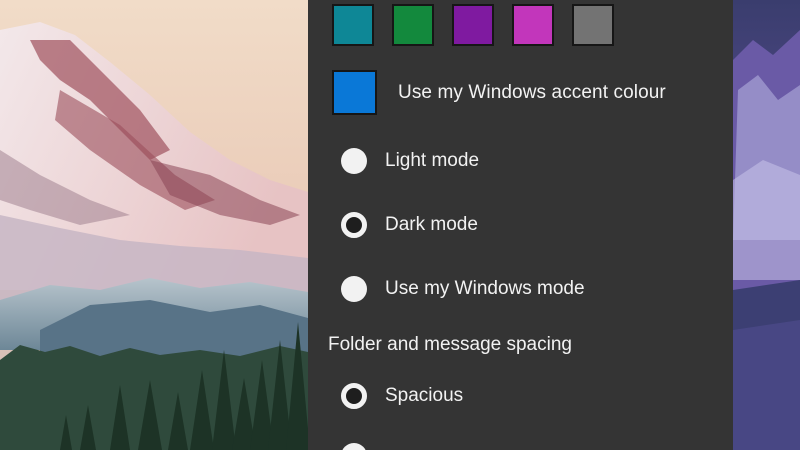 The height and width of the screenshot is (450, 800). Describe the element at coordinates (450, 344) in the screenshot. I see `spacing-section-title: Folder and message spacing` at that location.